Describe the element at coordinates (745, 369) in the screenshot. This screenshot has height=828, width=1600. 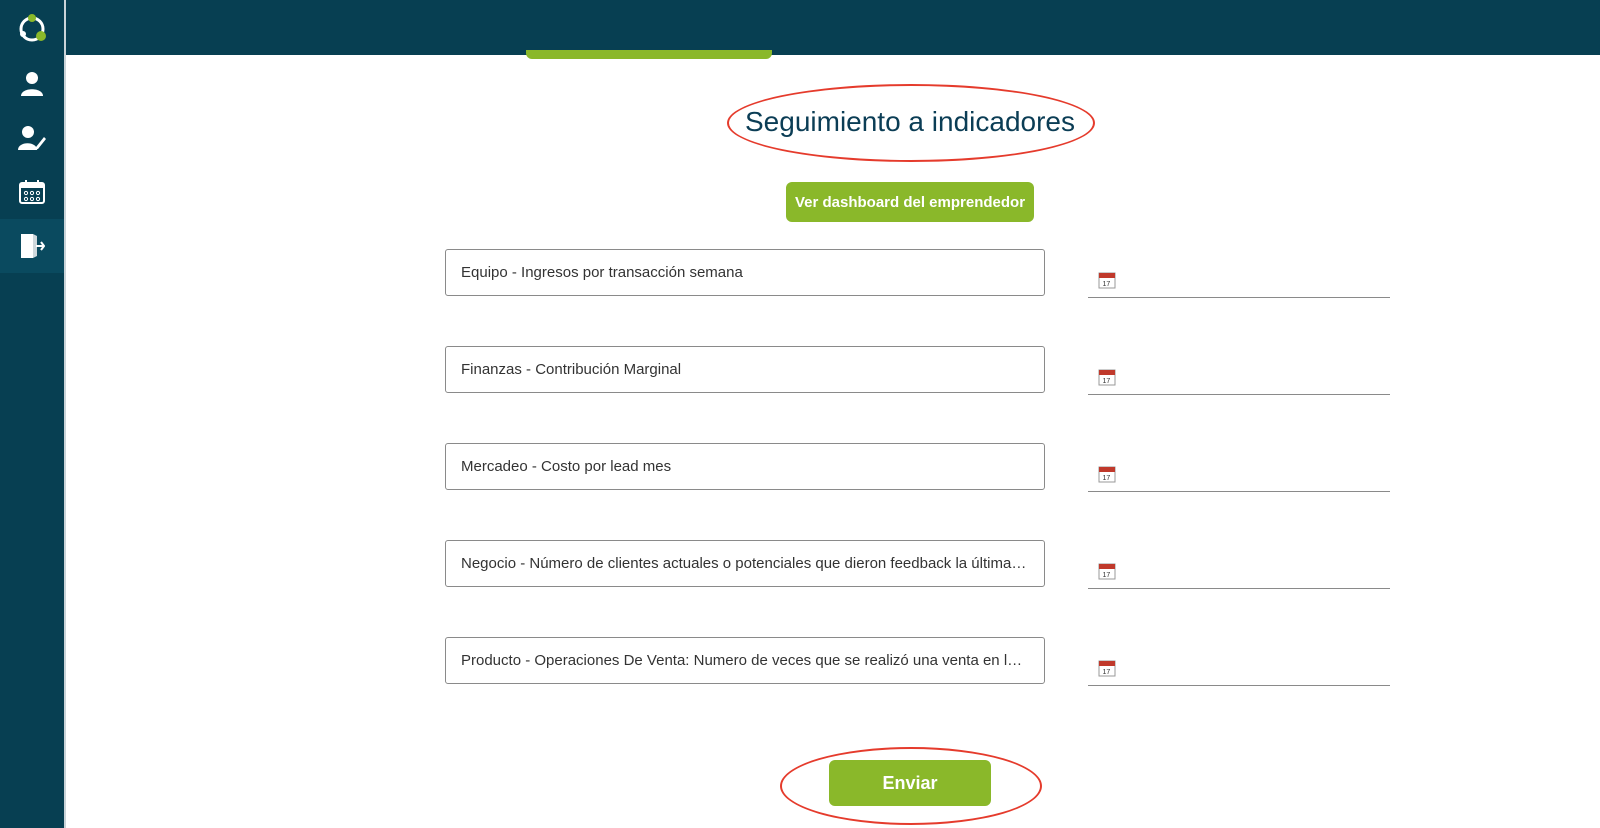
I see `indicator-field: Finanzas - Contribución Marginal` at that location.